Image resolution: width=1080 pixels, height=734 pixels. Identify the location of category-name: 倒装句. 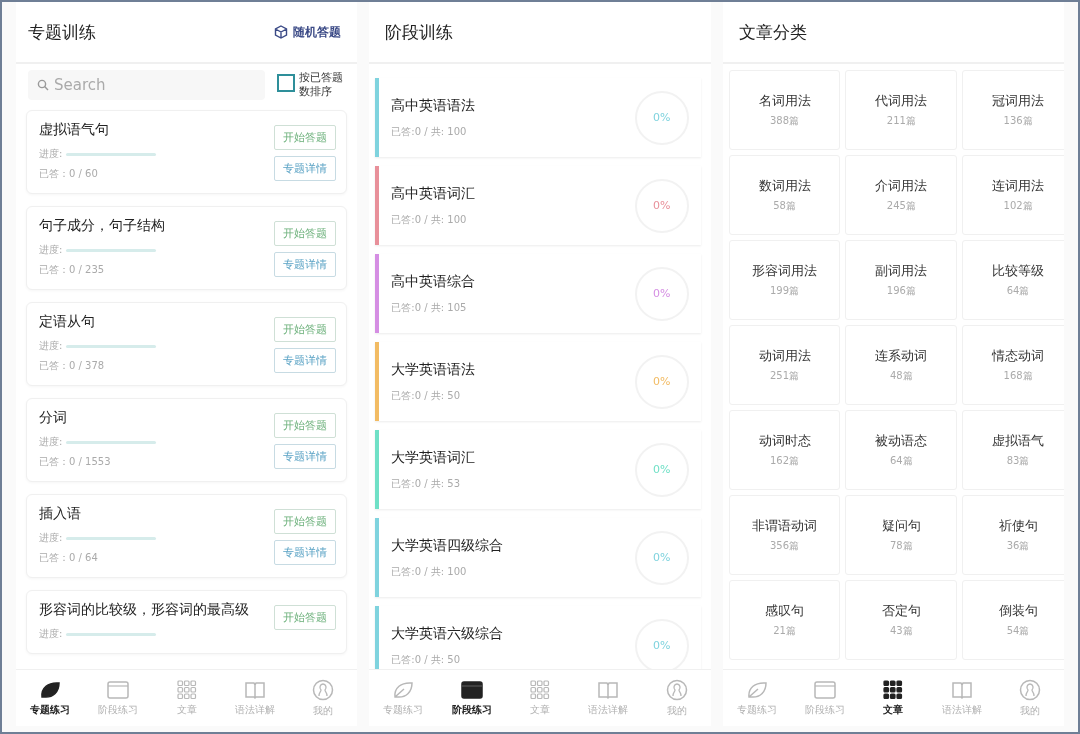
(1018, 611).